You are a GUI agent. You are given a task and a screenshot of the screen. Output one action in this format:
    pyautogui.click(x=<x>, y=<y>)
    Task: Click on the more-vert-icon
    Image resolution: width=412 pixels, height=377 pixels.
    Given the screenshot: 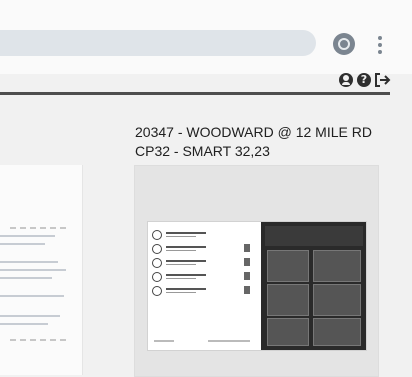 What is the action you would take?
    pyautogui.click(x=380, y=45)
    